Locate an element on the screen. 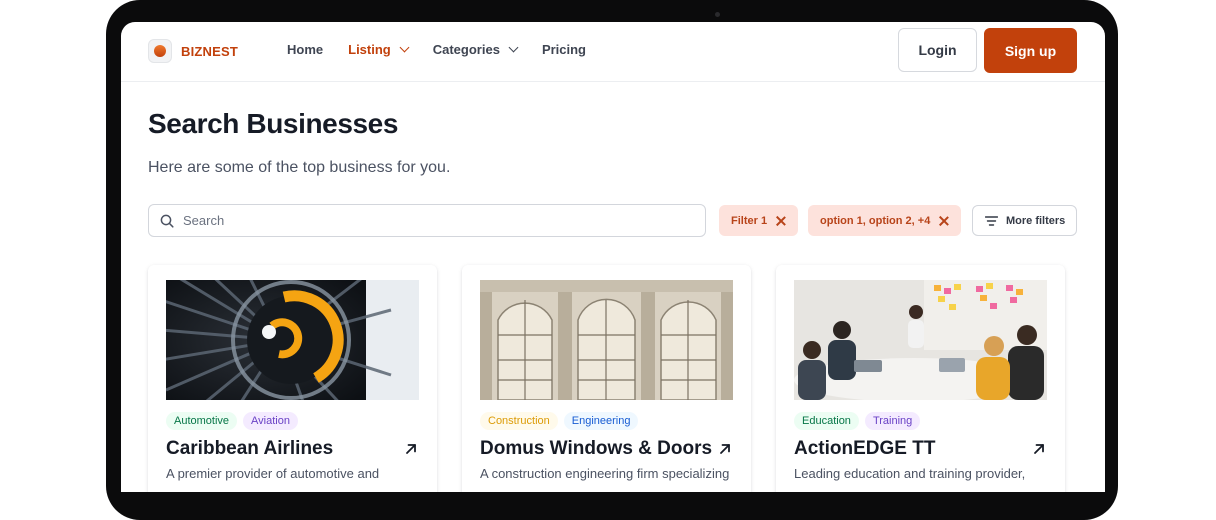 The image size is (1216, 520). login-button: Login is located at coordinates (937, 50).